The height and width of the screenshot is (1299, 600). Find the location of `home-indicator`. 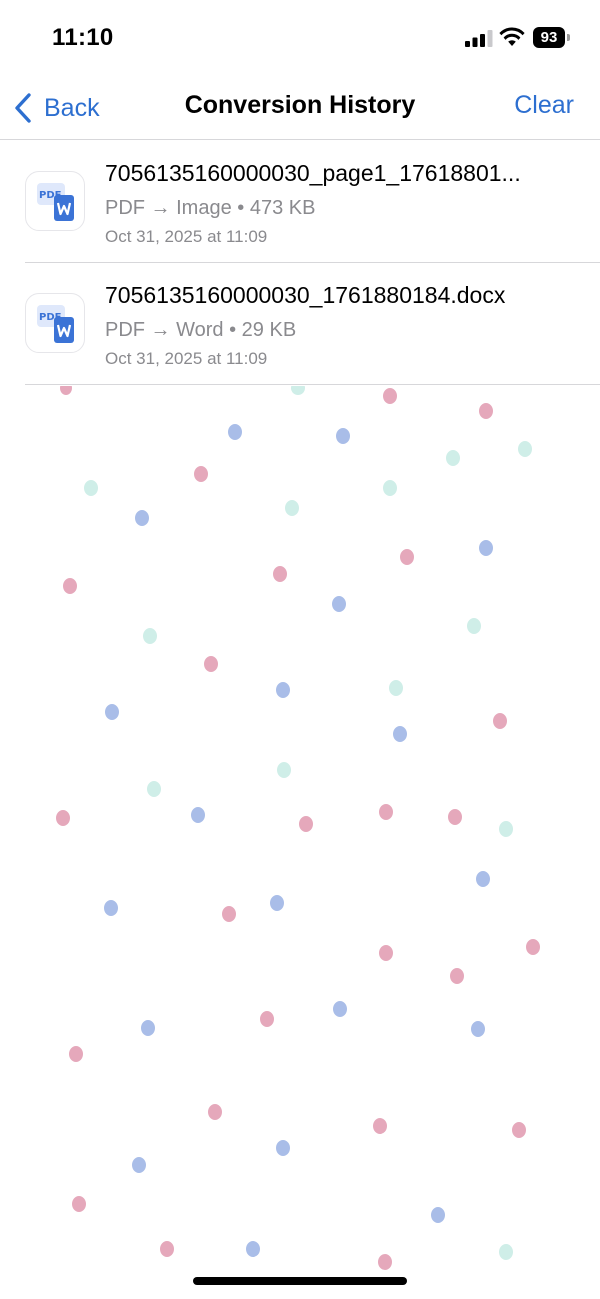

home-indicator is located at coordinates (300, 1281).